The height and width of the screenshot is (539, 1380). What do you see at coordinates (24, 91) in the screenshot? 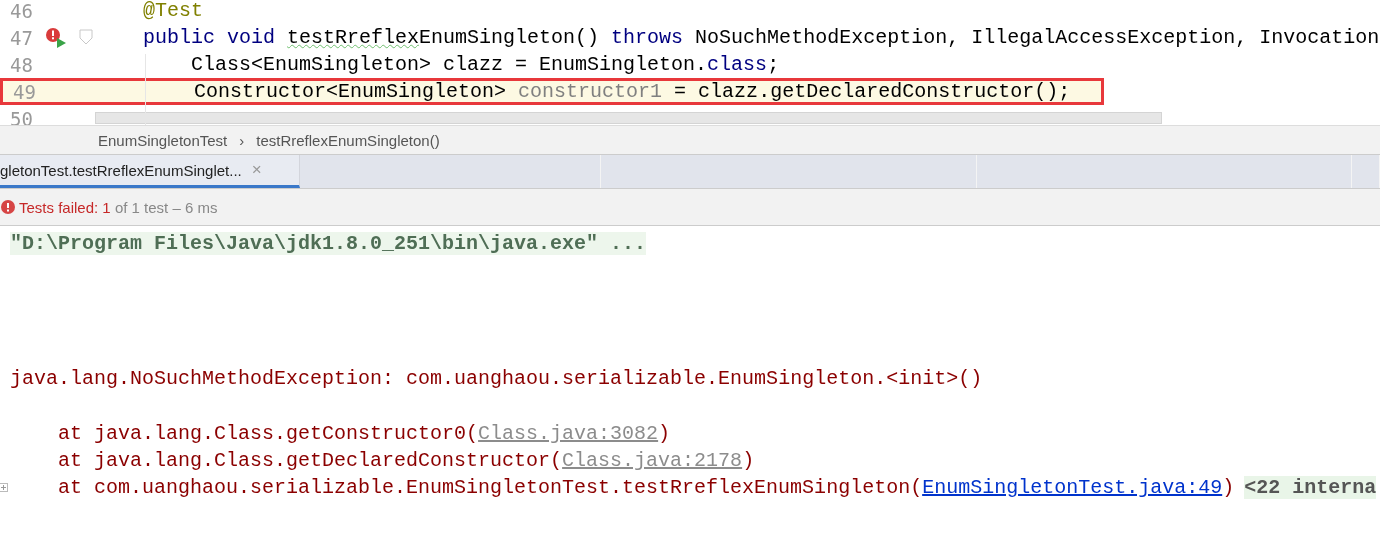
I see `line-number: 49` at bounding box center [24, 91].